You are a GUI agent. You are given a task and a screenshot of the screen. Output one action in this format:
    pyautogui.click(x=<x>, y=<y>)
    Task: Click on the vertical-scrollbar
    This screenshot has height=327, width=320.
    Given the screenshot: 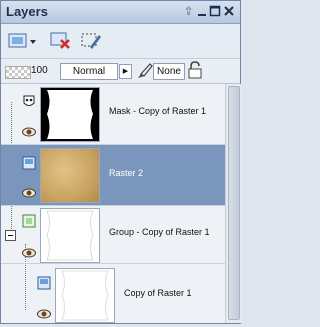 What is the action you would take?
    pyautogui.click(x=233, y=203)
    